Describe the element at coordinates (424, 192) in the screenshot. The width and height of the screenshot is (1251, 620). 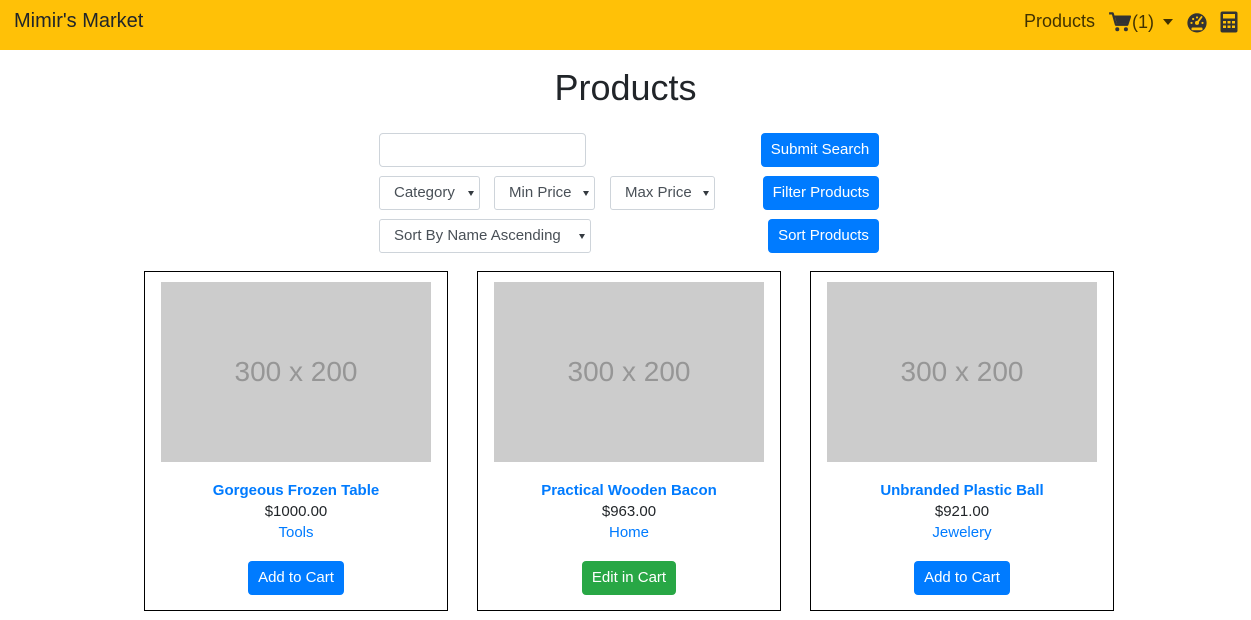
I see `category-select-value: Category` at that location.